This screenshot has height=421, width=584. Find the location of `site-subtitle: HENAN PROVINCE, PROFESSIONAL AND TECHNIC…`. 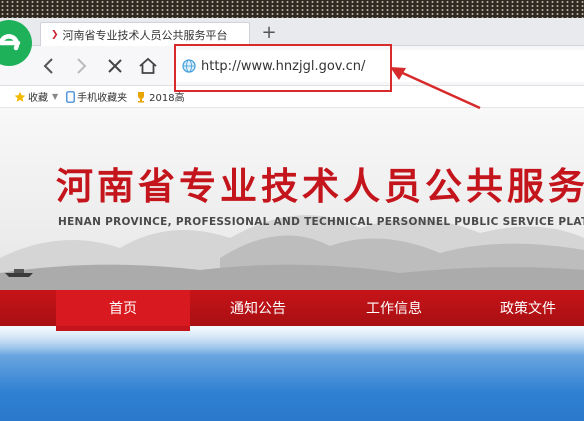

site-subtitle: HENAN PROVINCE, PROFESSIONAL AND TECHNIC… is located at coordinates (321, 222).